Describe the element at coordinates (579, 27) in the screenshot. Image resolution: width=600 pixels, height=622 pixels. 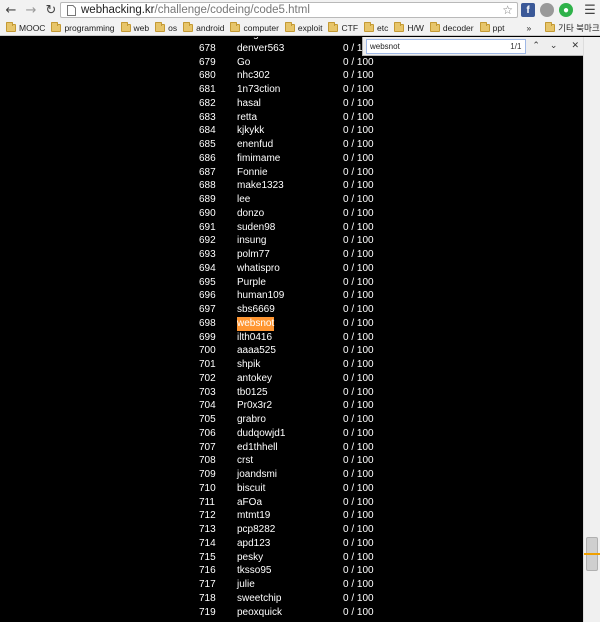
I see `other-bookmarks-label: 기타 북마크` at that location.